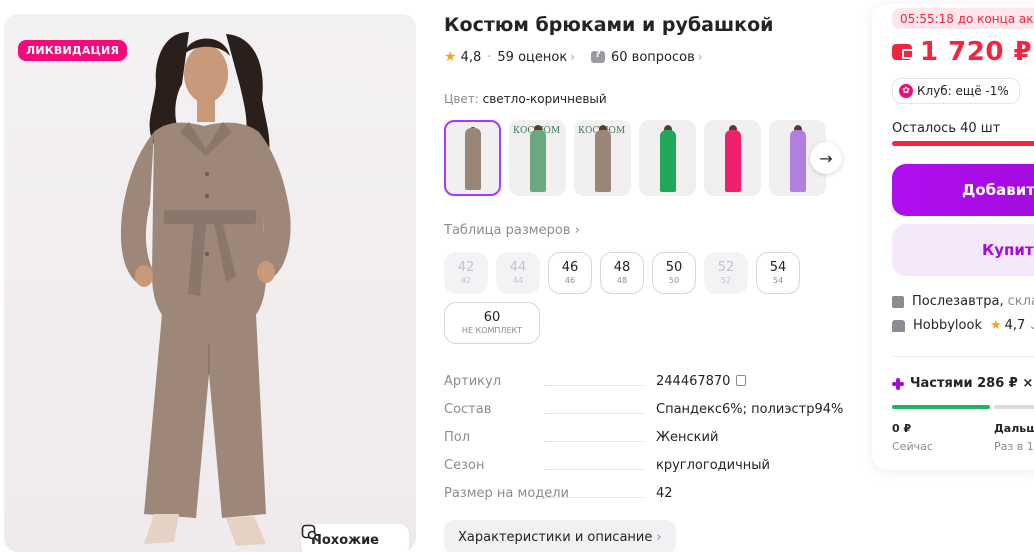  What do you see at coordinates (512, 230) in the screenshot?
I see `size-table-link: Таблица размеров ›` at bounding box center [512, 230].